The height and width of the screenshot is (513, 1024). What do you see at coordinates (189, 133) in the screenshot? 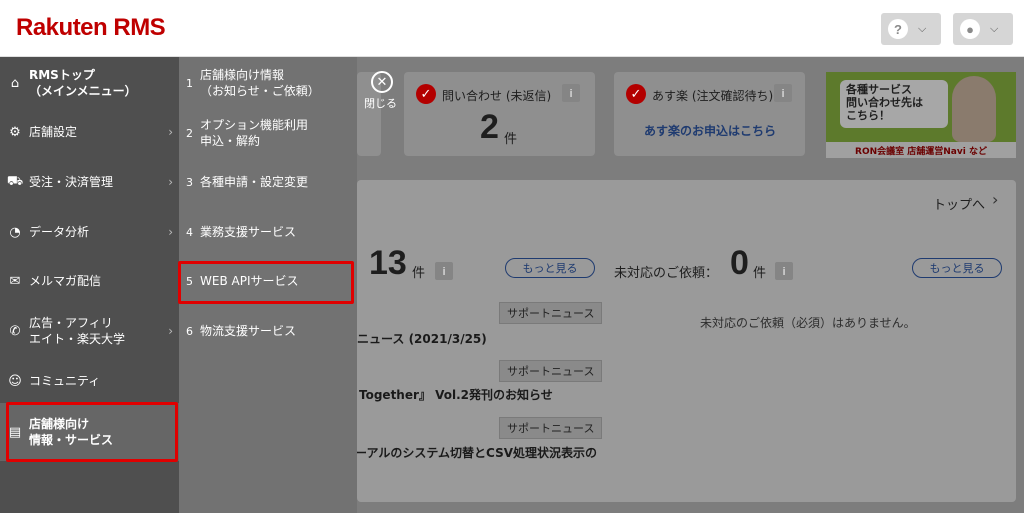
I see `submenu-number: 2` at bounding box center [189, 133].